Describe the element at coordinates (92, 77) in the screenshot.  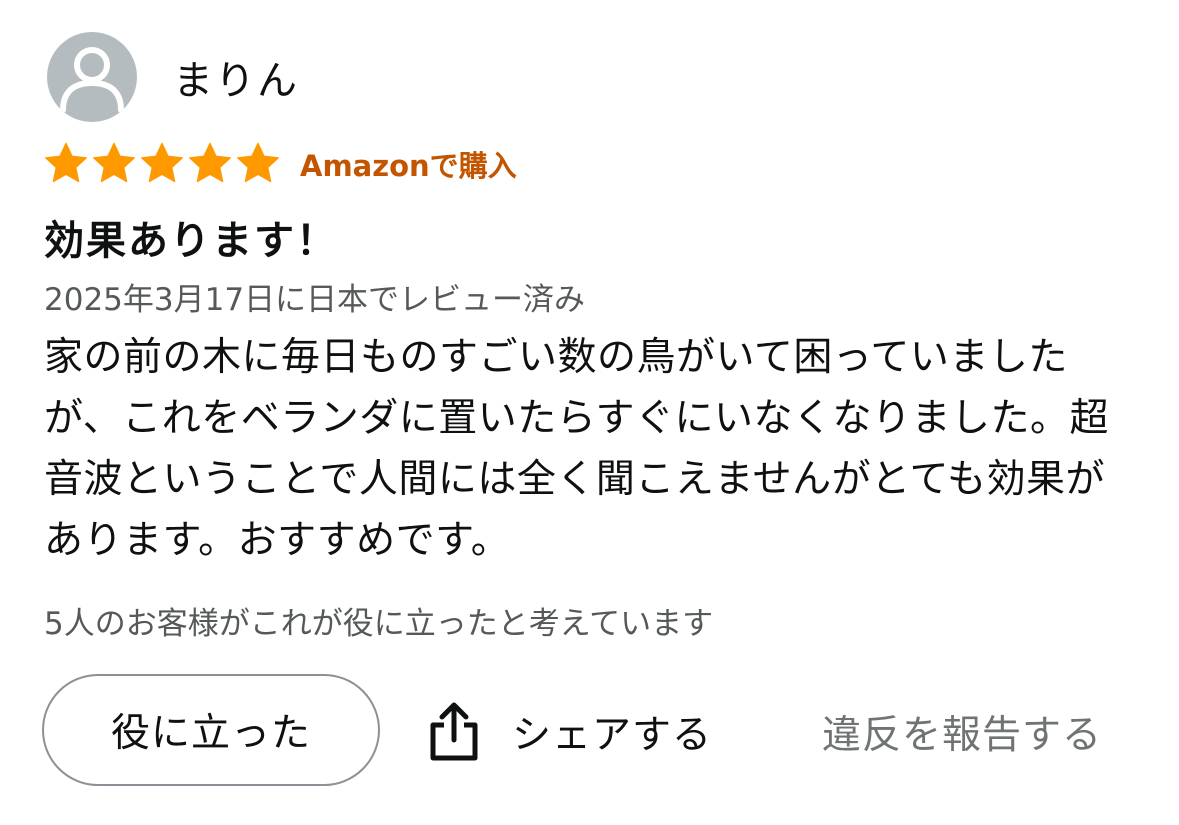
I see `default-user-avatar-icon` at that location.